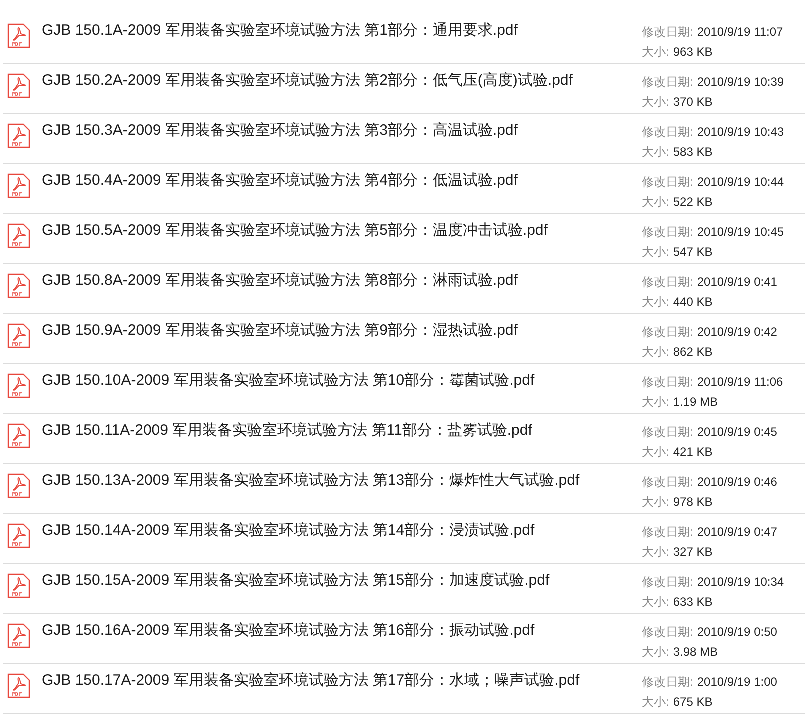 This screenshot has height=719, width=805. Describe the element at coordinates (740, 232) in the screenshot. I see `modified-date: 2010/9/19 10:45` at that location.